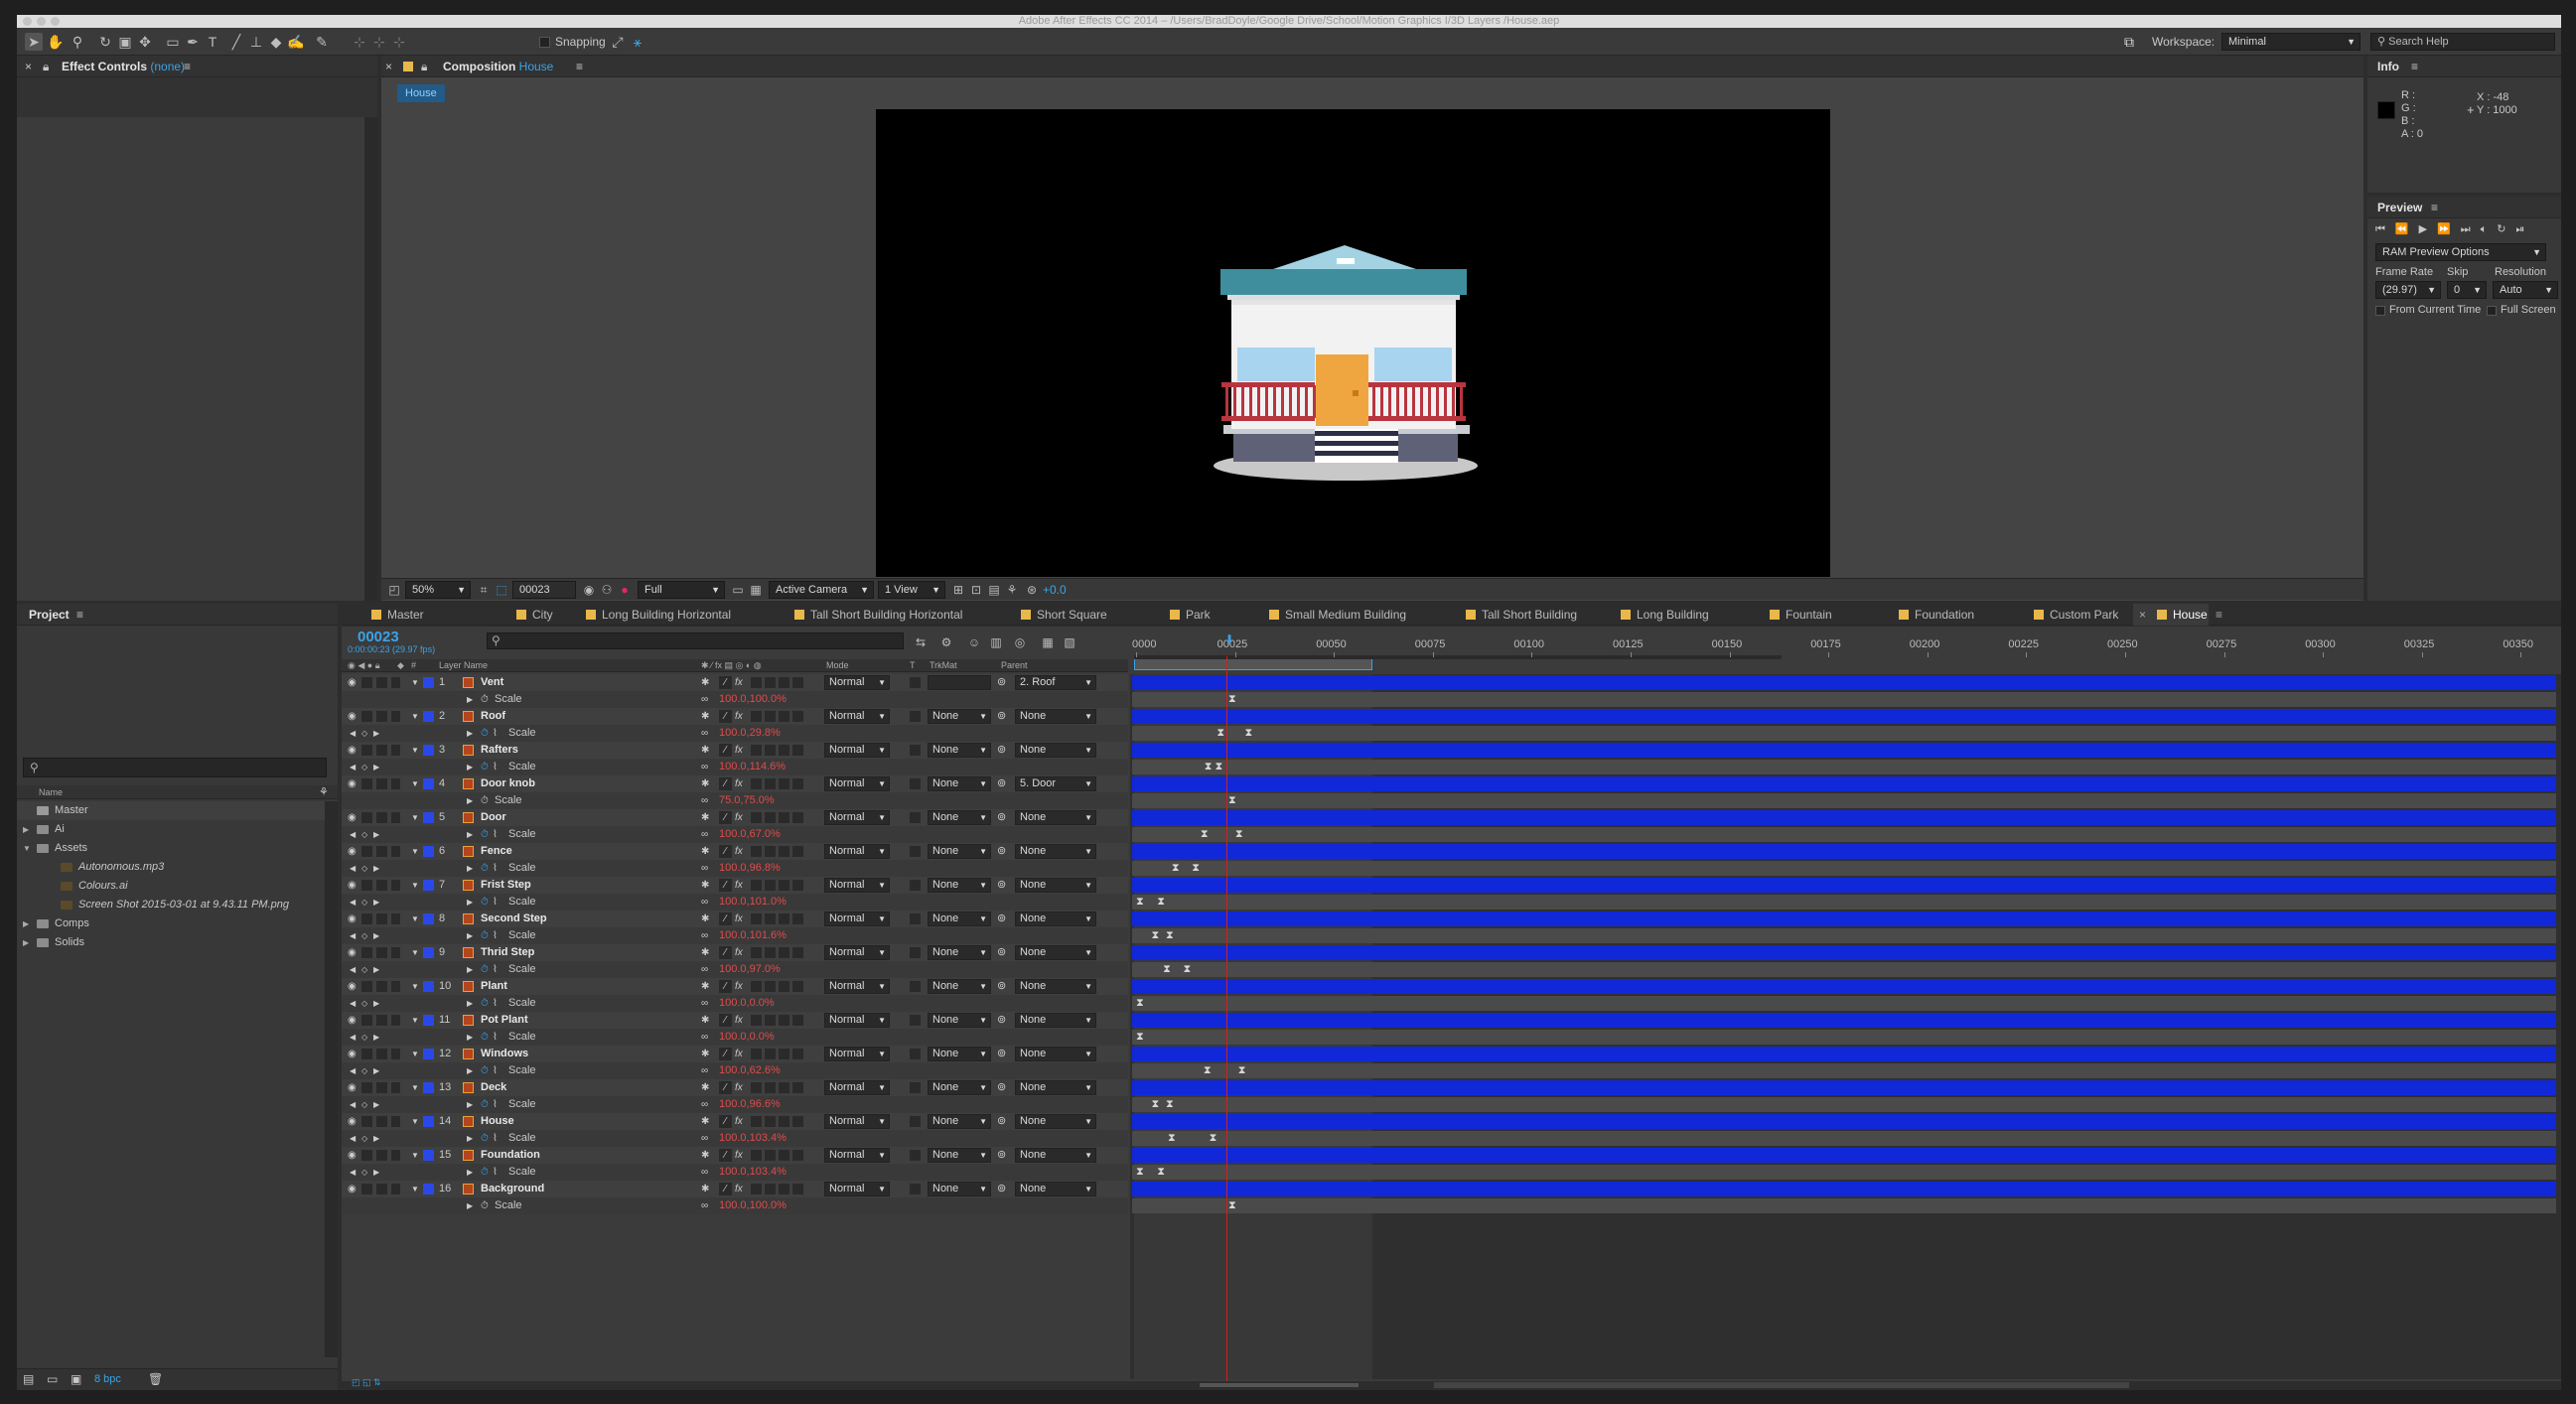 This screenshot has height=1404, width=2576. Describe the element at coordinates (735, 1087) in the screenshot. I see `layer-row: ◉ ▼ 13 Deck ✱ ⁄ fx Normal ▼ None ▼ ⊚ None ▼` at that location.